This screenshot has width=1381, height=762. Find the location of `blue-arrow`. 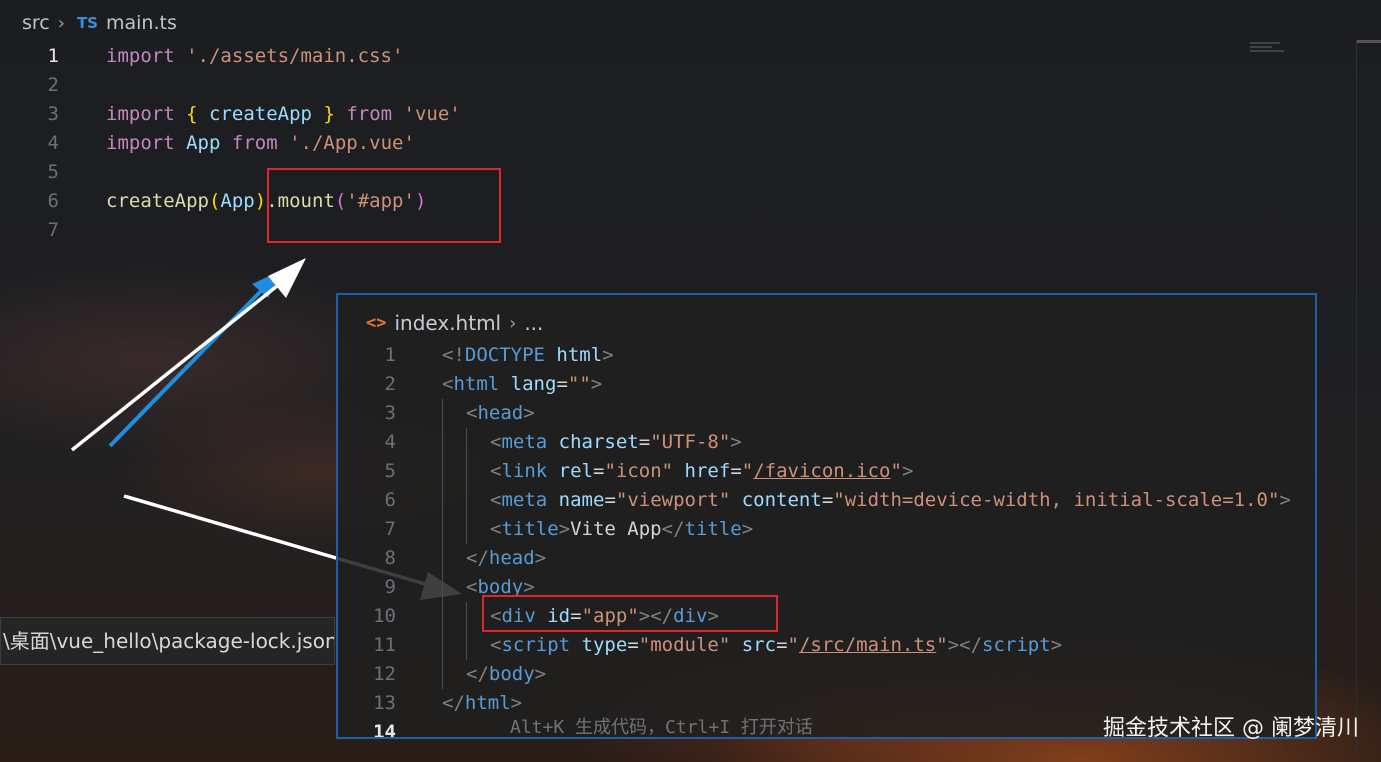

blue-arrow is located at coordinates (195, 359).